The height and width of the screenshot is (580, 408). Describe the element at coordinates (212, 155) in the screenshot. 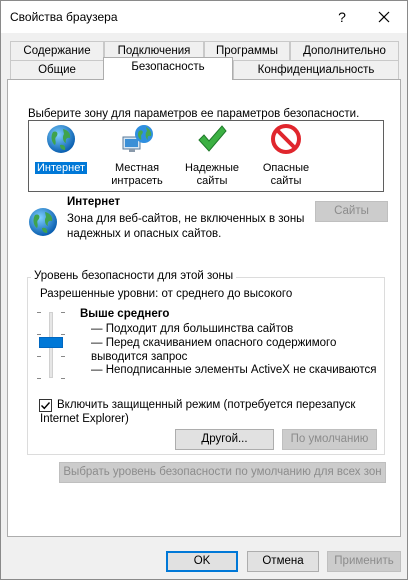

I see `zone-trusted-sites: Надежные сайты` at that location.